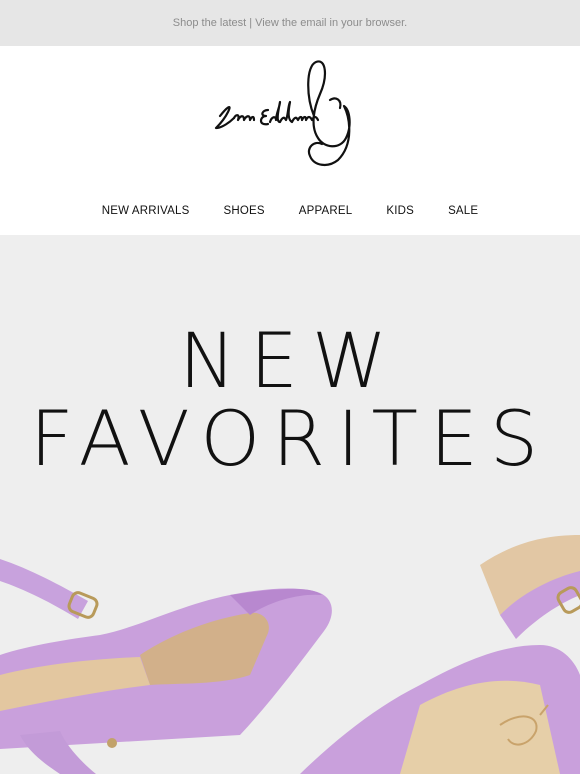 This screenshot has width=580, height=774. What do you see at coordinates (326, 211) in the screenshot?
I see `nav-apparel: APPAREL` at bounding box center [326, 211].